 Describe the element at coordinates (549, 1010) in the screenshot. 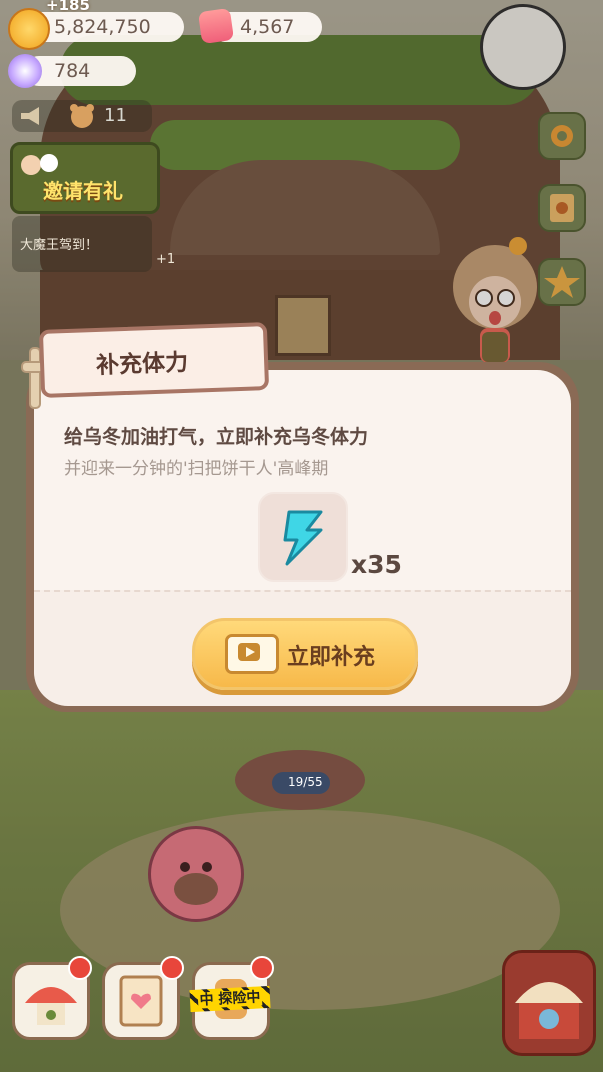

I see `circus-tent-icon` at that location.